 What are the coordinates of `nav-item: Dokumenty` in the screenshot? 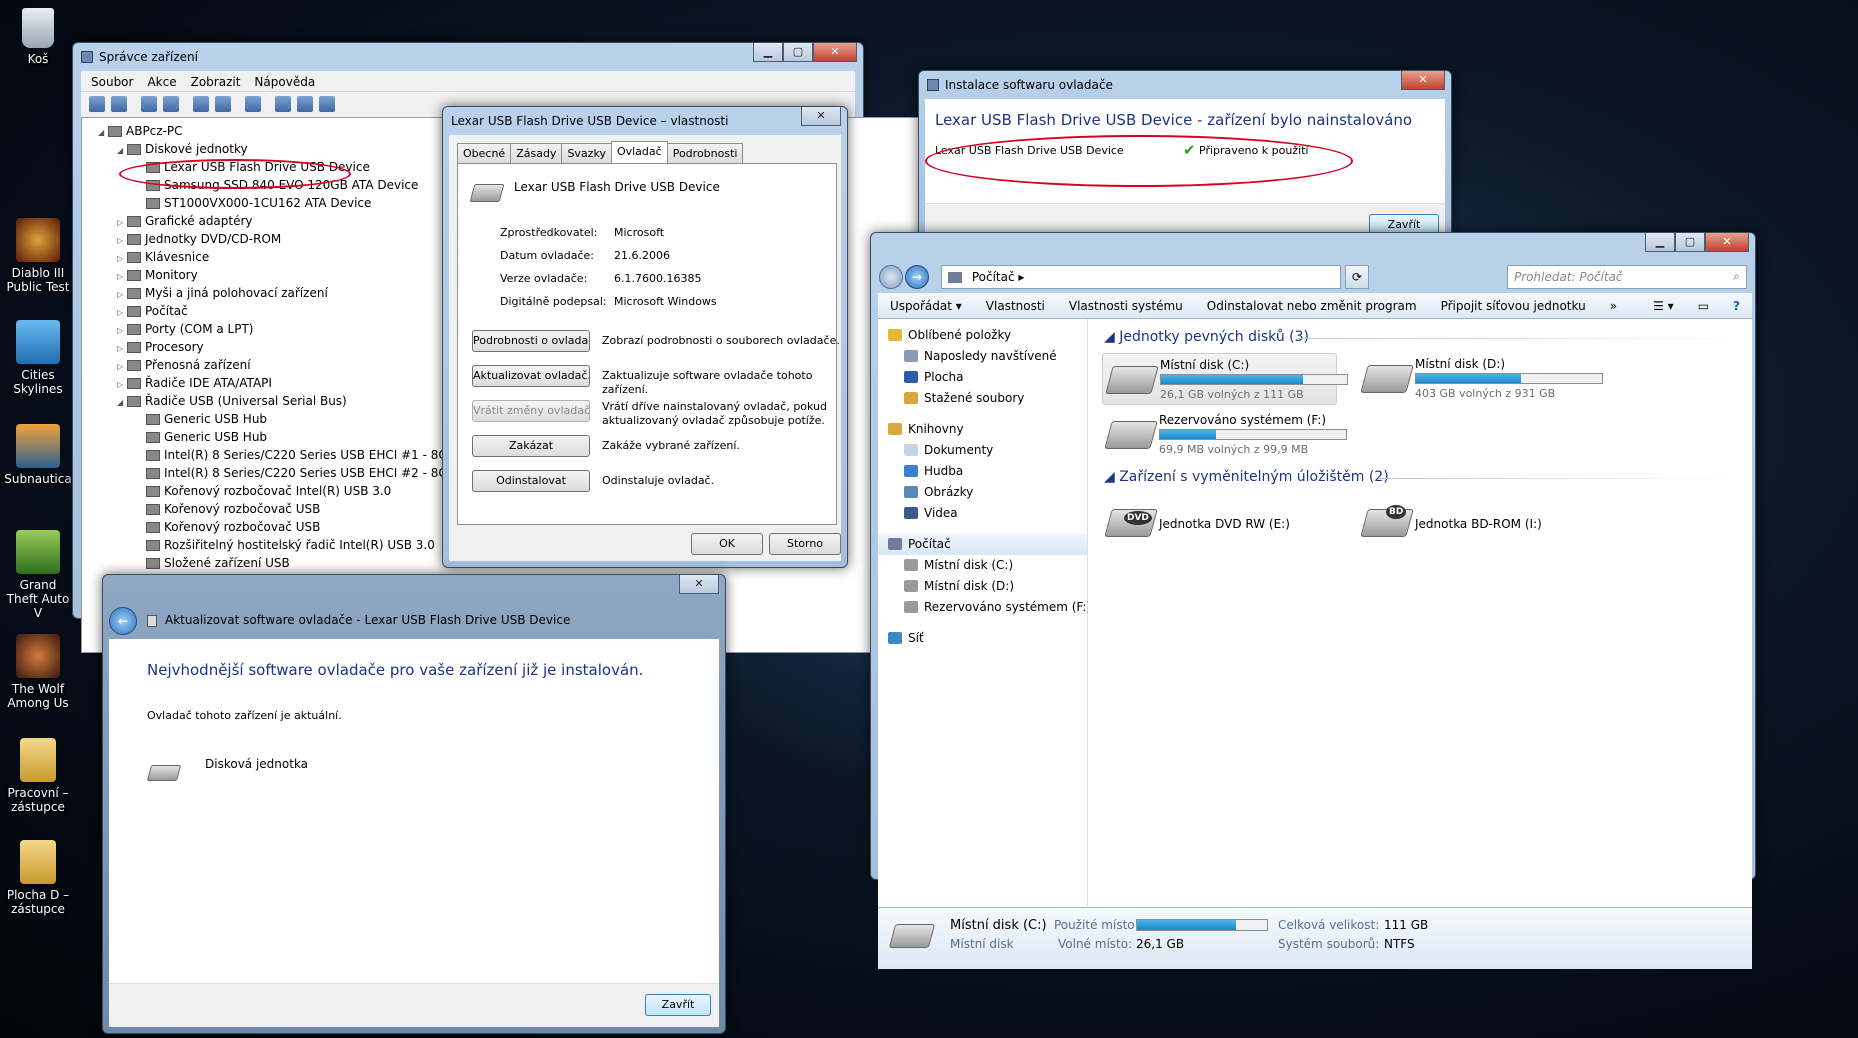 It's located at (982, 450).